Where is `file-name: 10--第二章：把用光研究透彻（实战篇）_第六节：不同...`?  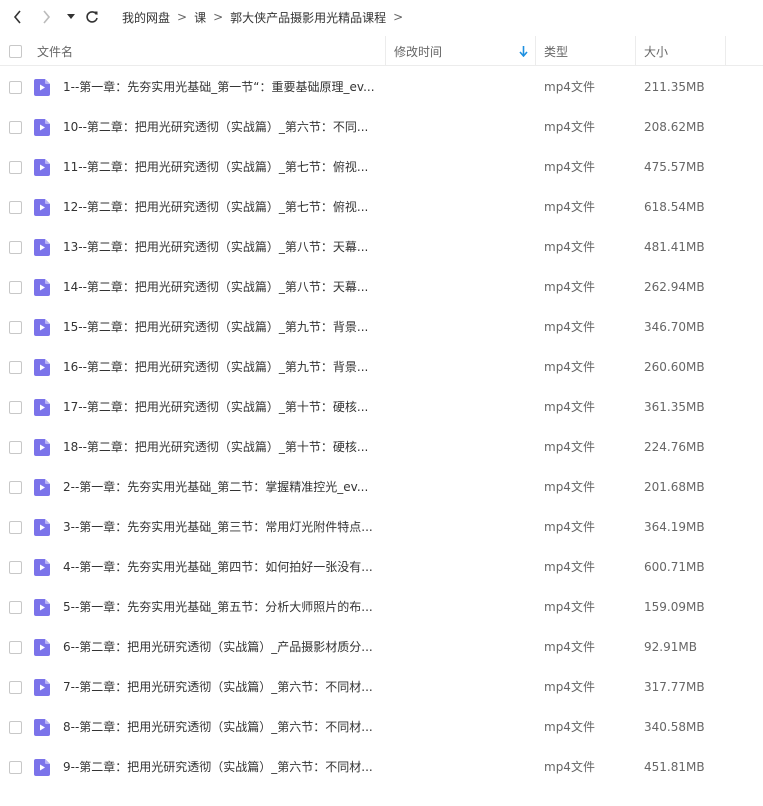
file-name: 10--第二章：把用光研究透彻（实战篇）_第六节：不同... is located at coordinates (215, 127).